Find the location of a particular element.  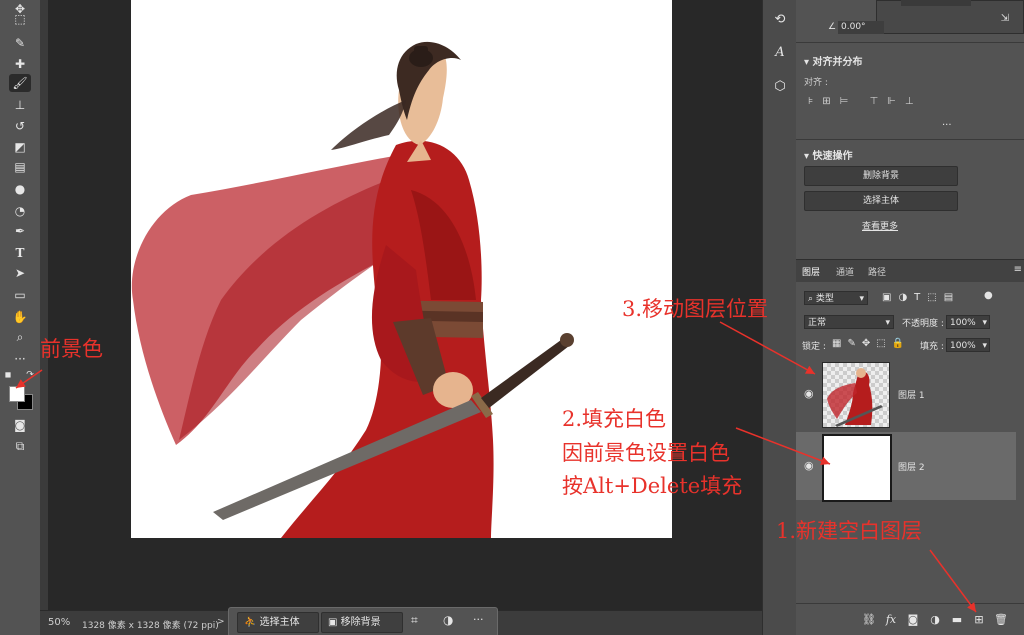

arrow-to-foreground is located at coordinates (29, 379).